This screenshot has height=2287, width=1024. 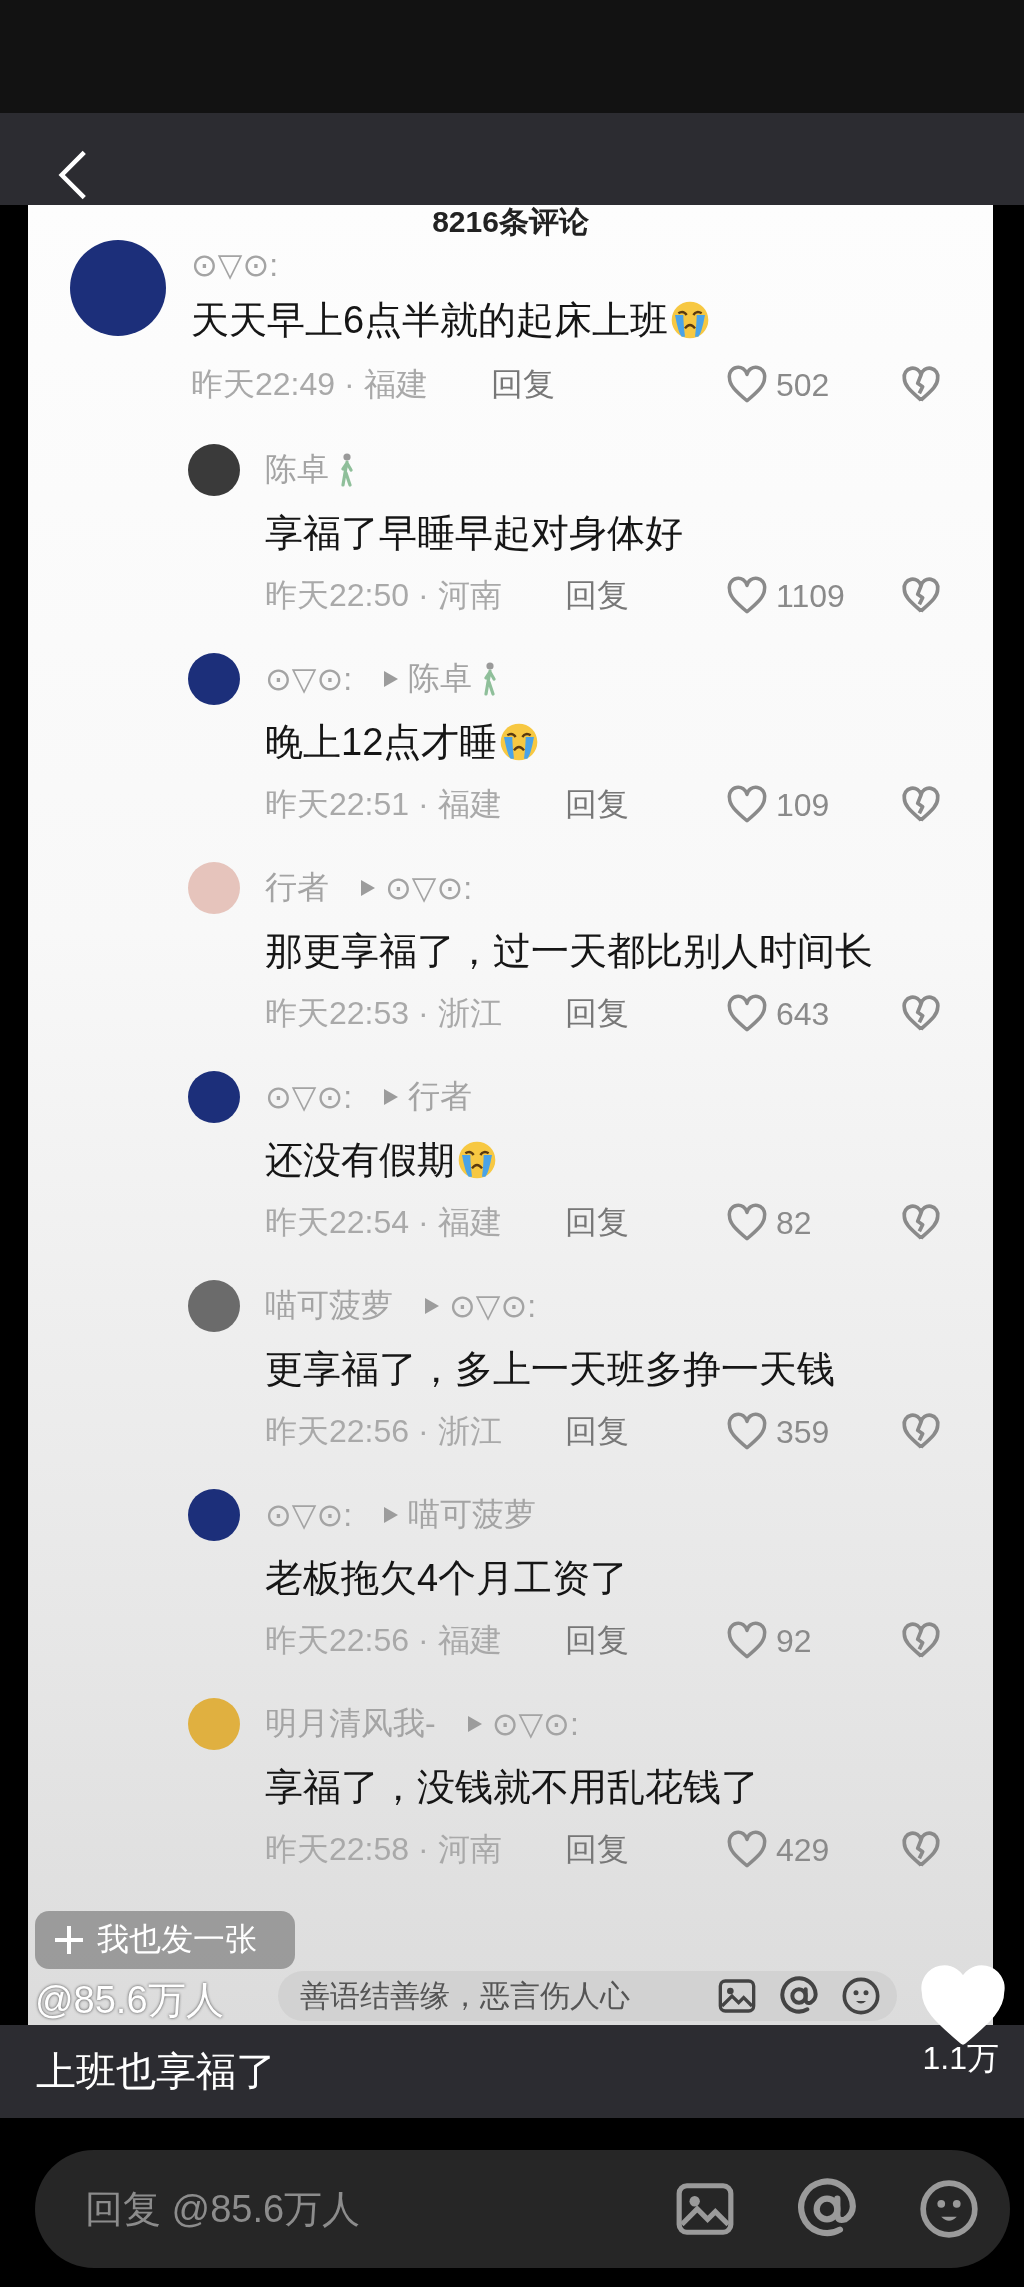 I want to click on like-count: 92, so click(x=794, y=1641).